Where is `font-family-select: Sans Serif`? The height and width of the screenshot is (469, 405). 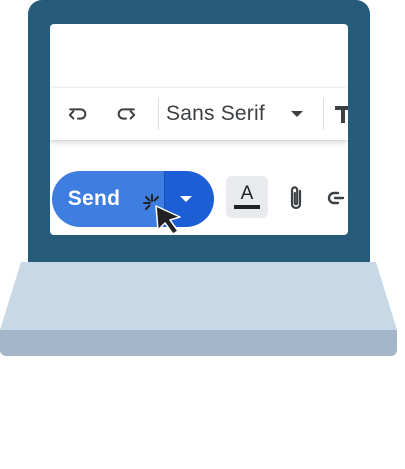
font-family-select: Sans Serif is located at coordinates (241, 114).